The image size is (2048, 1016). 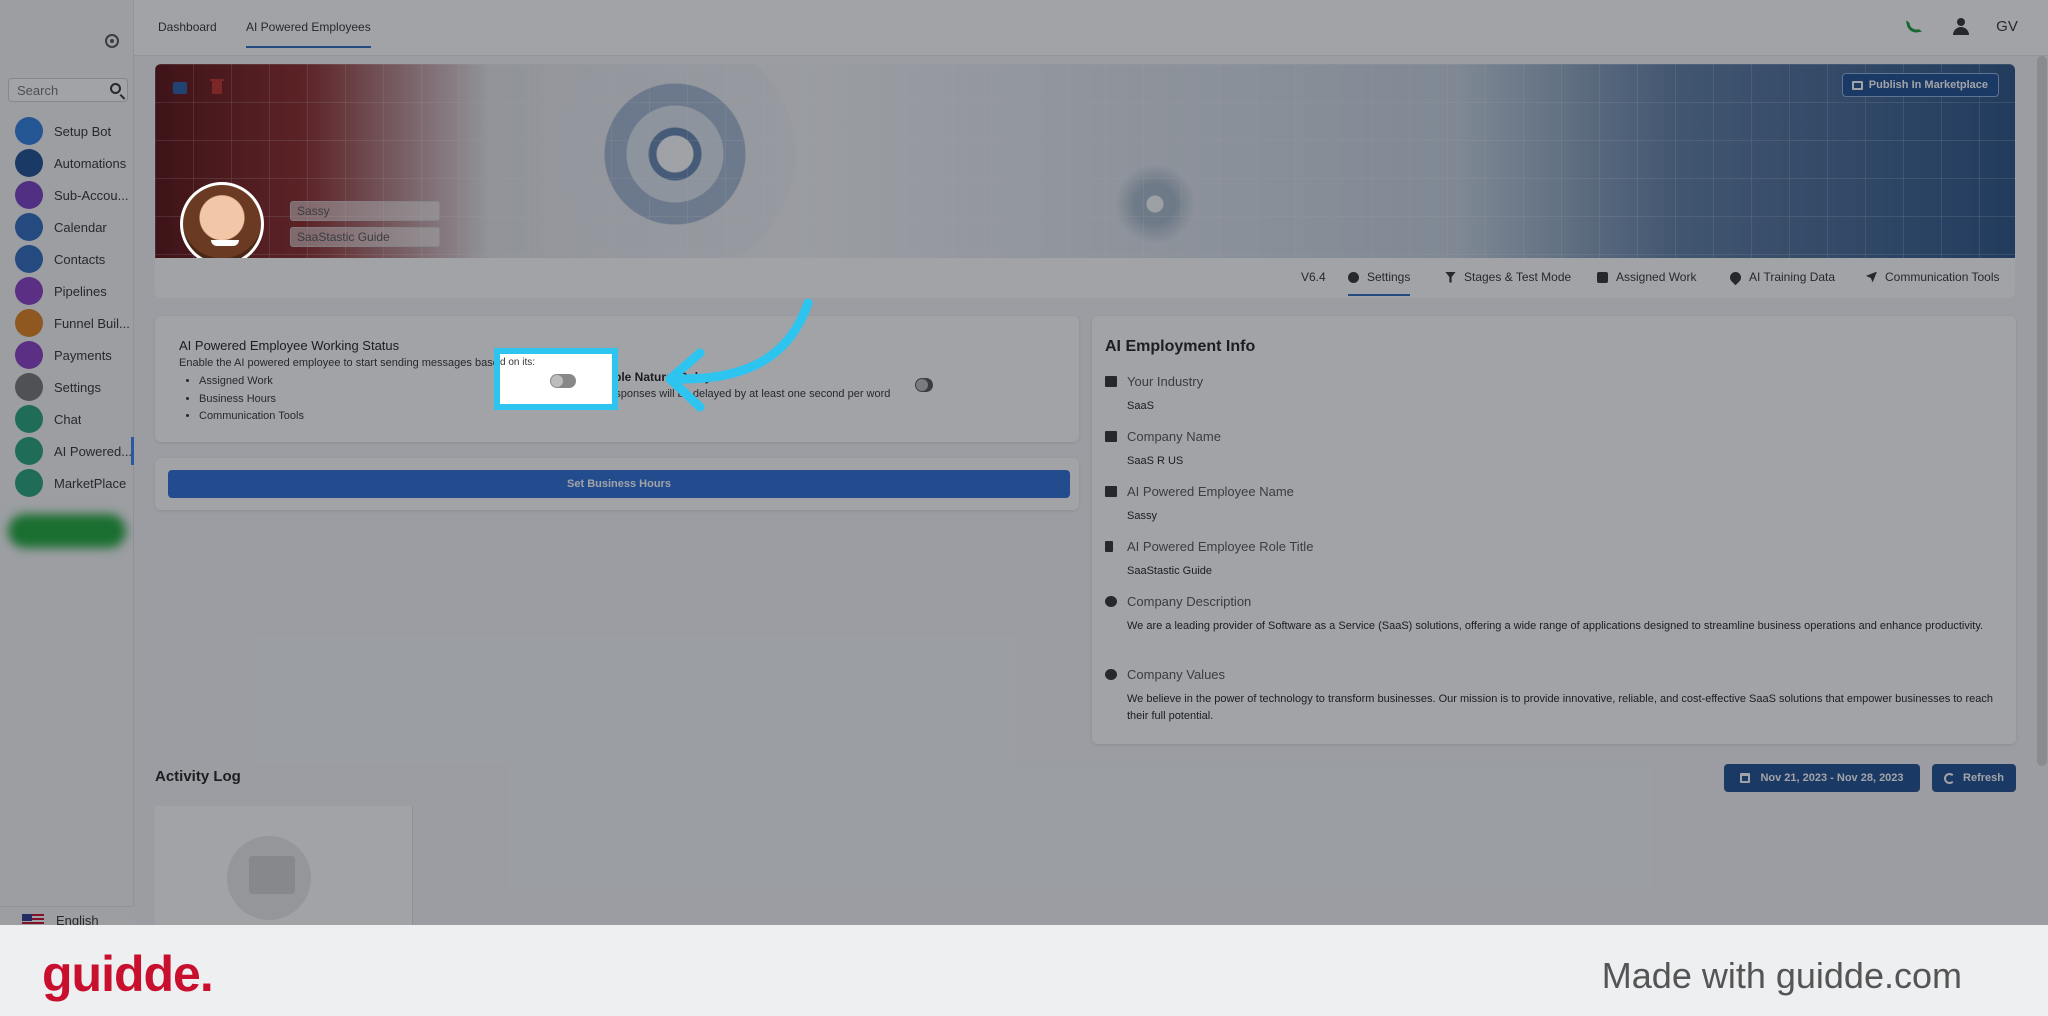 I want to click on employee-avatar, so click(x=222, y=220).